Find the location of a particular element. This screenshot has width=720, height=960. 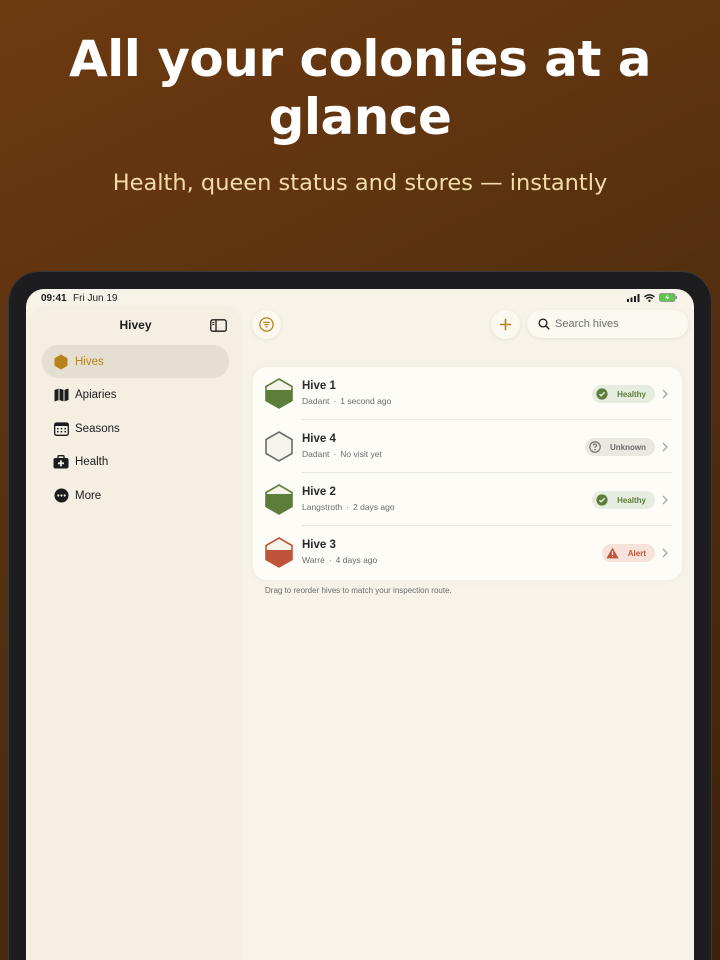

status-badge-label: Alert is located at coordinates (636, 553).